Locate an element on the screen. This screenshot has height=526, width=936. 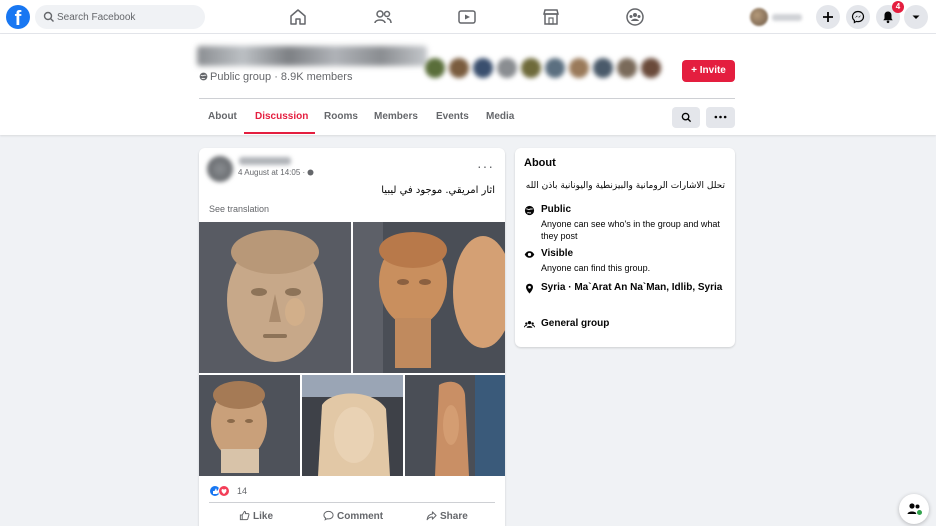
share-button: Share is located at coordinates (447, 516).